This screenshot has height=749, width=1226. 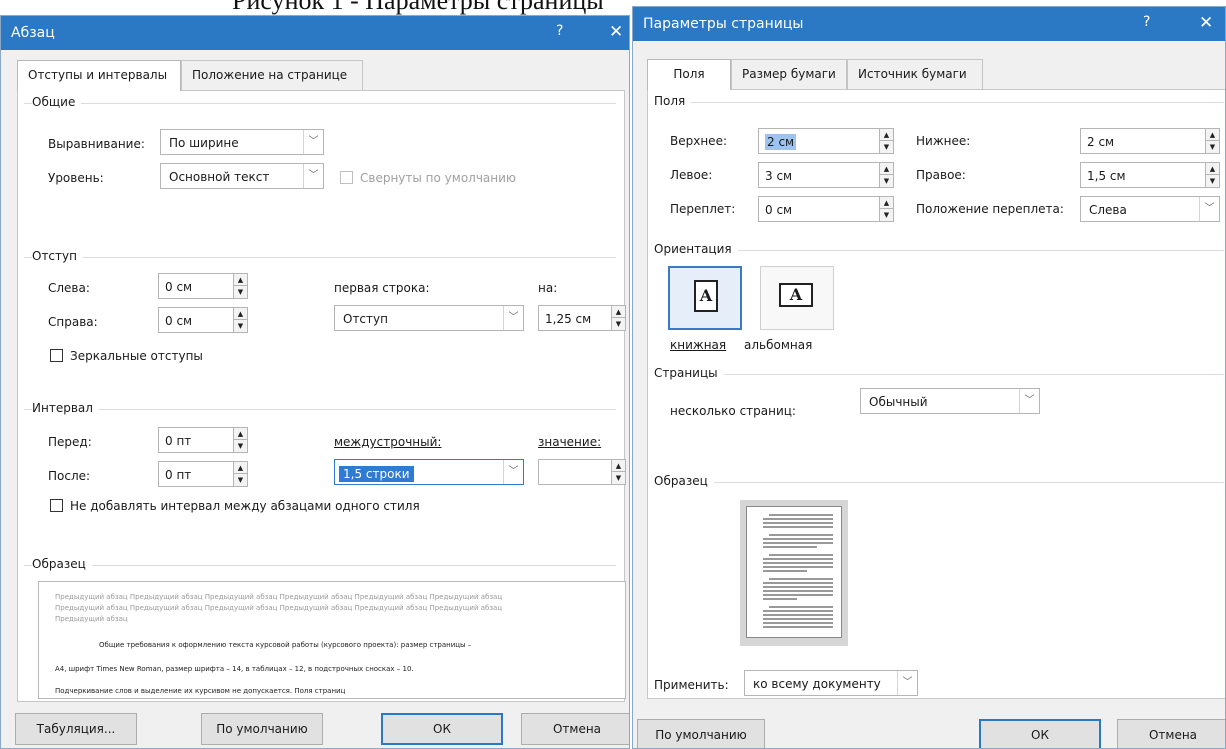 What do you see at coordinates (388, 442) in the screenshot?
I see `line-spacing-label: междустрочный:` at bounding box center [388, 442].